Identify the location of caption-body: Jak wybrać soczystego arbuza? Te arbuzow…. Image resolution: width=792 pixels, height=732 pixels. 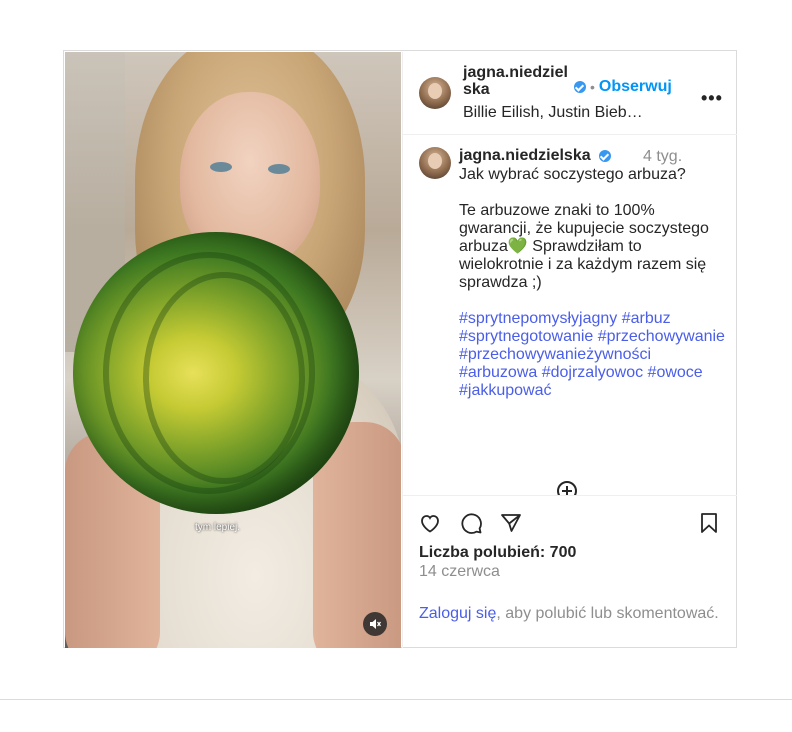
(584, 228).